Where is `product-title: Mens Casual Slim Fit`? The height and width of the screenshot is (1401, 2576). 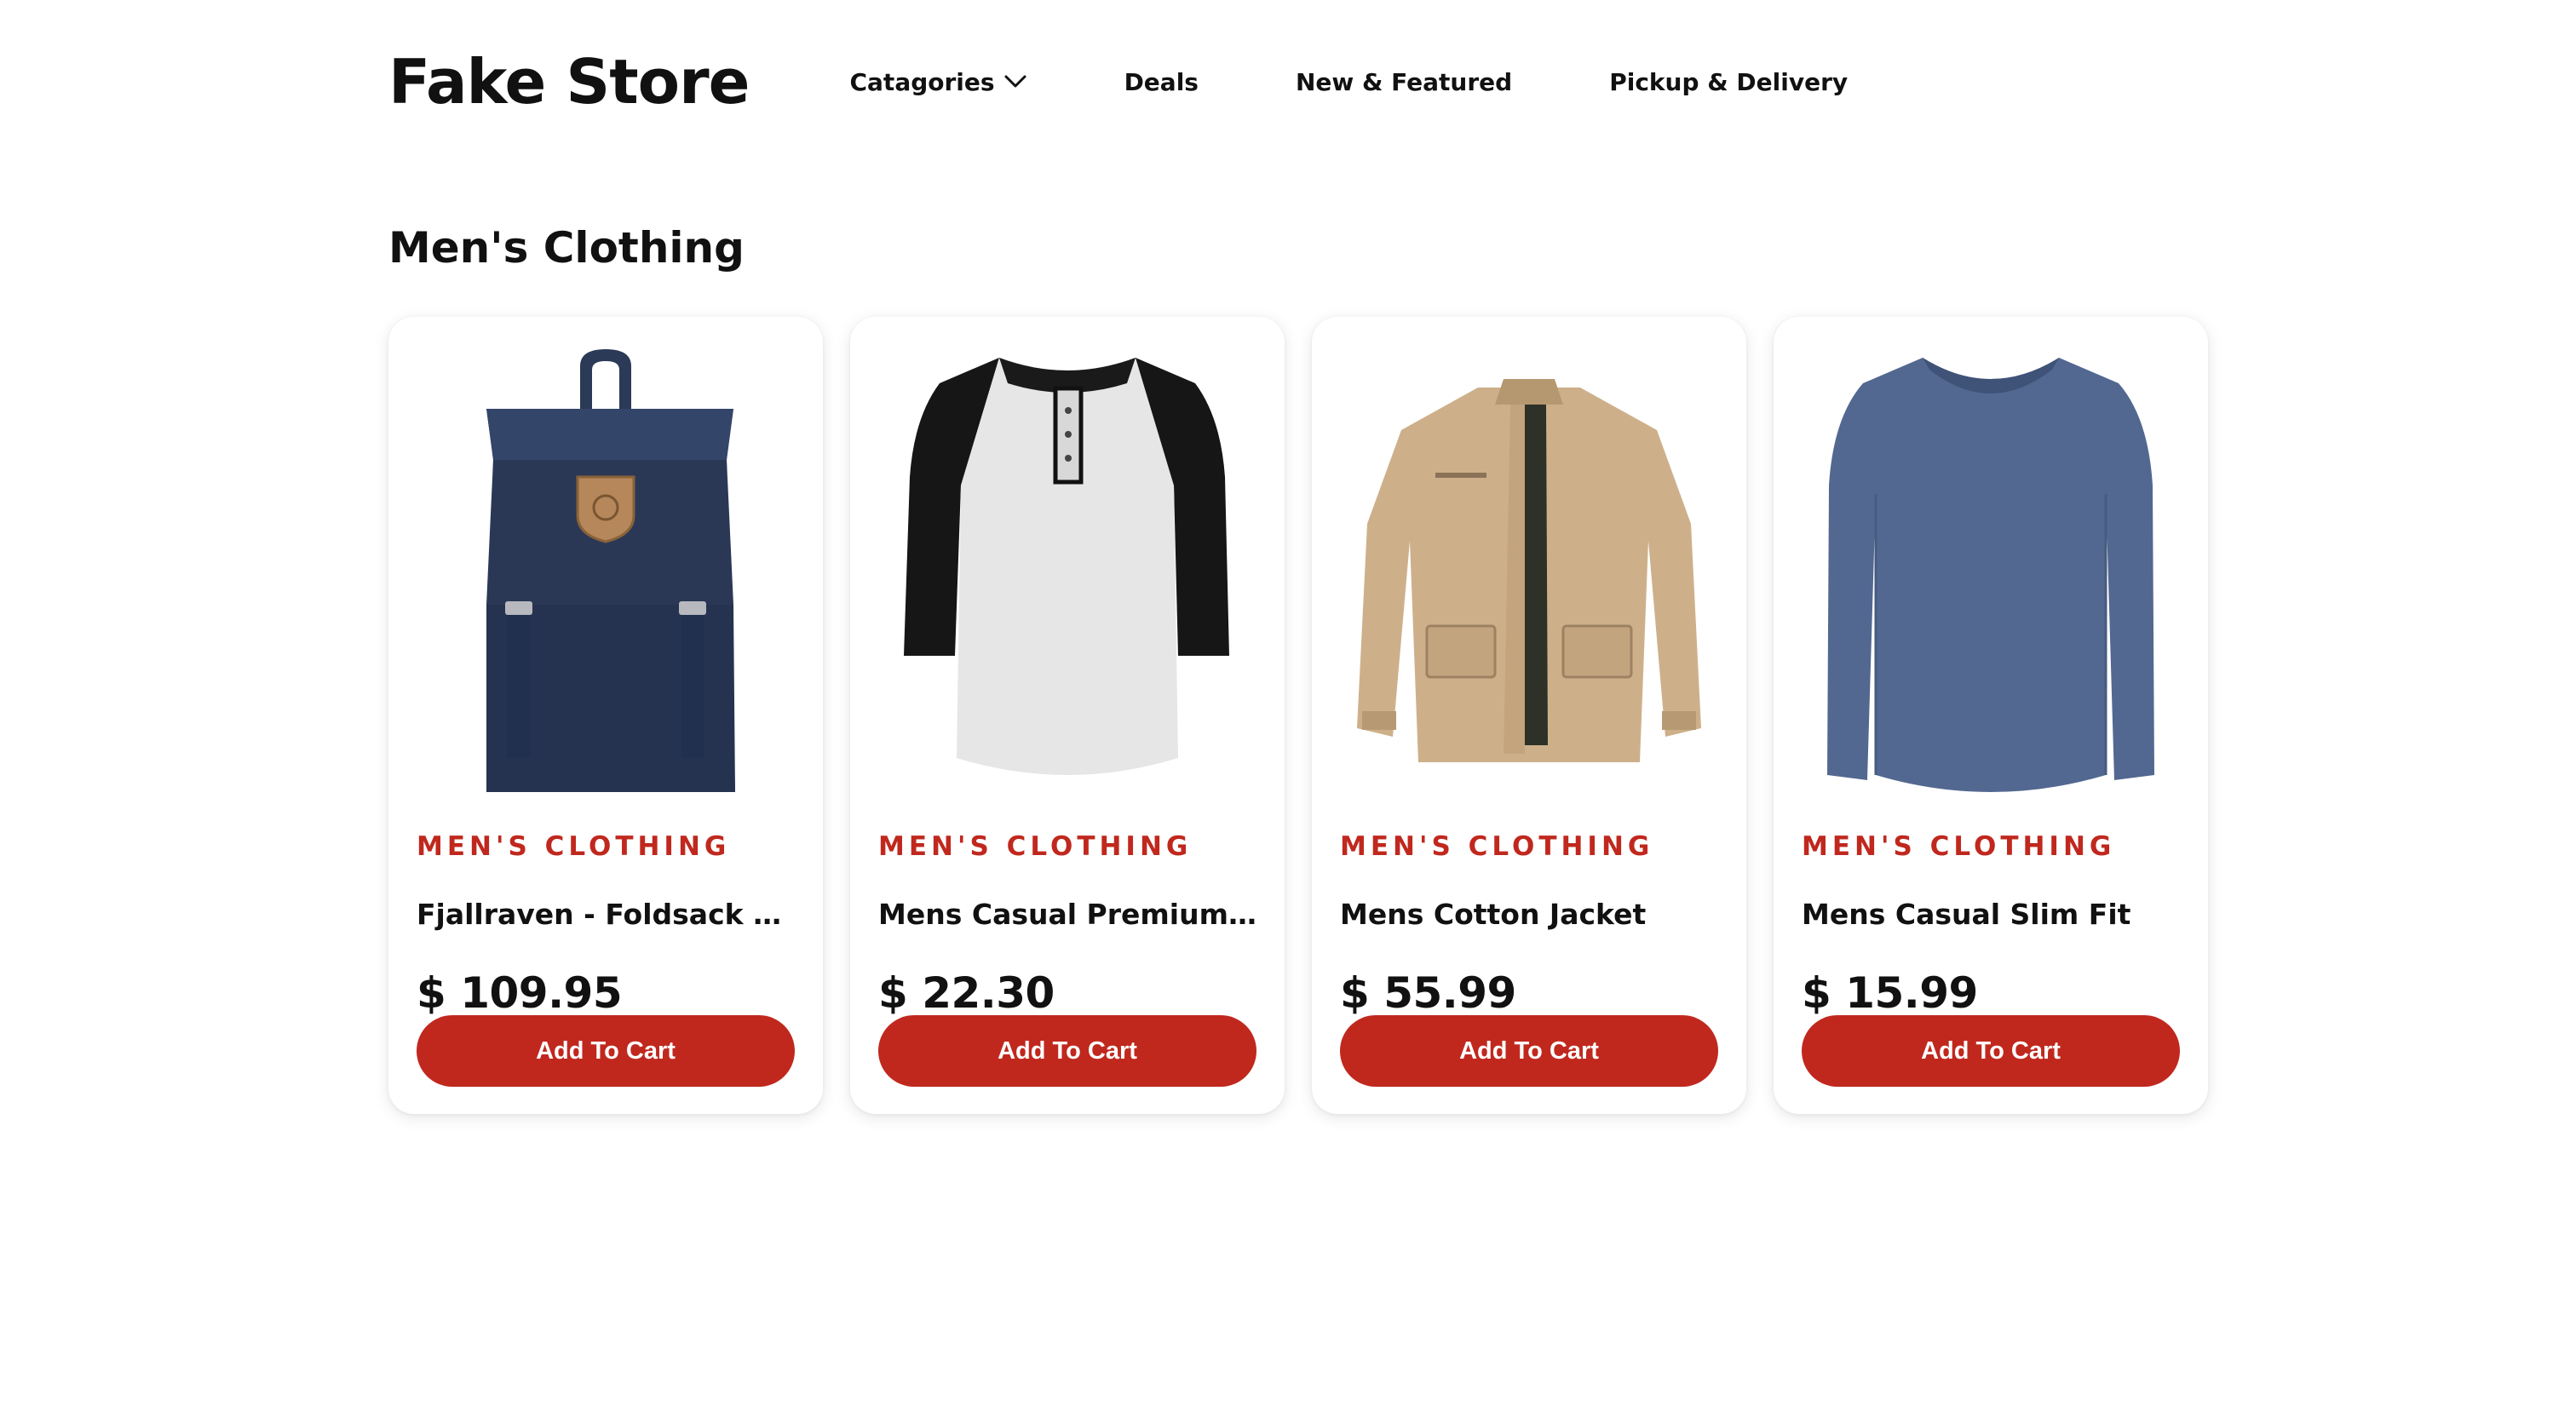
product-title: Mens Casual Slim Fit is located at coordinates (1991, 914).